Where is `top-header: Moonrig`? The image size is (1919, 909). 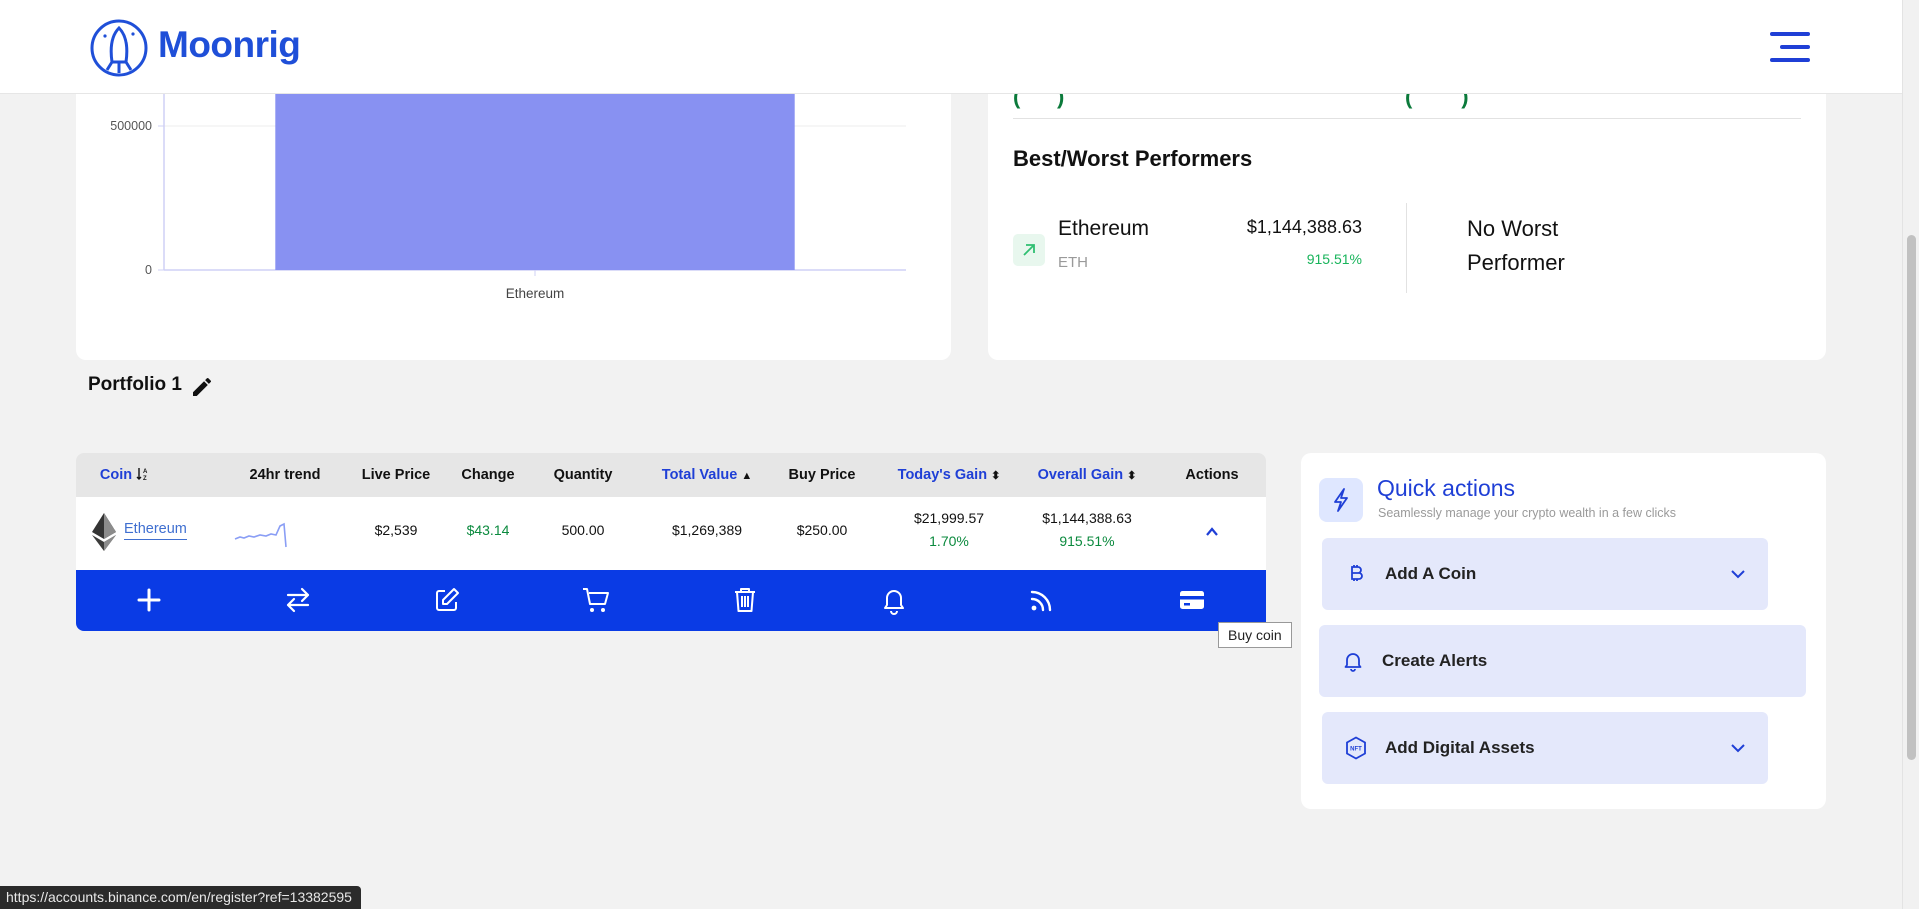
top-header: Moonrig is located at coordinates (951, 47).